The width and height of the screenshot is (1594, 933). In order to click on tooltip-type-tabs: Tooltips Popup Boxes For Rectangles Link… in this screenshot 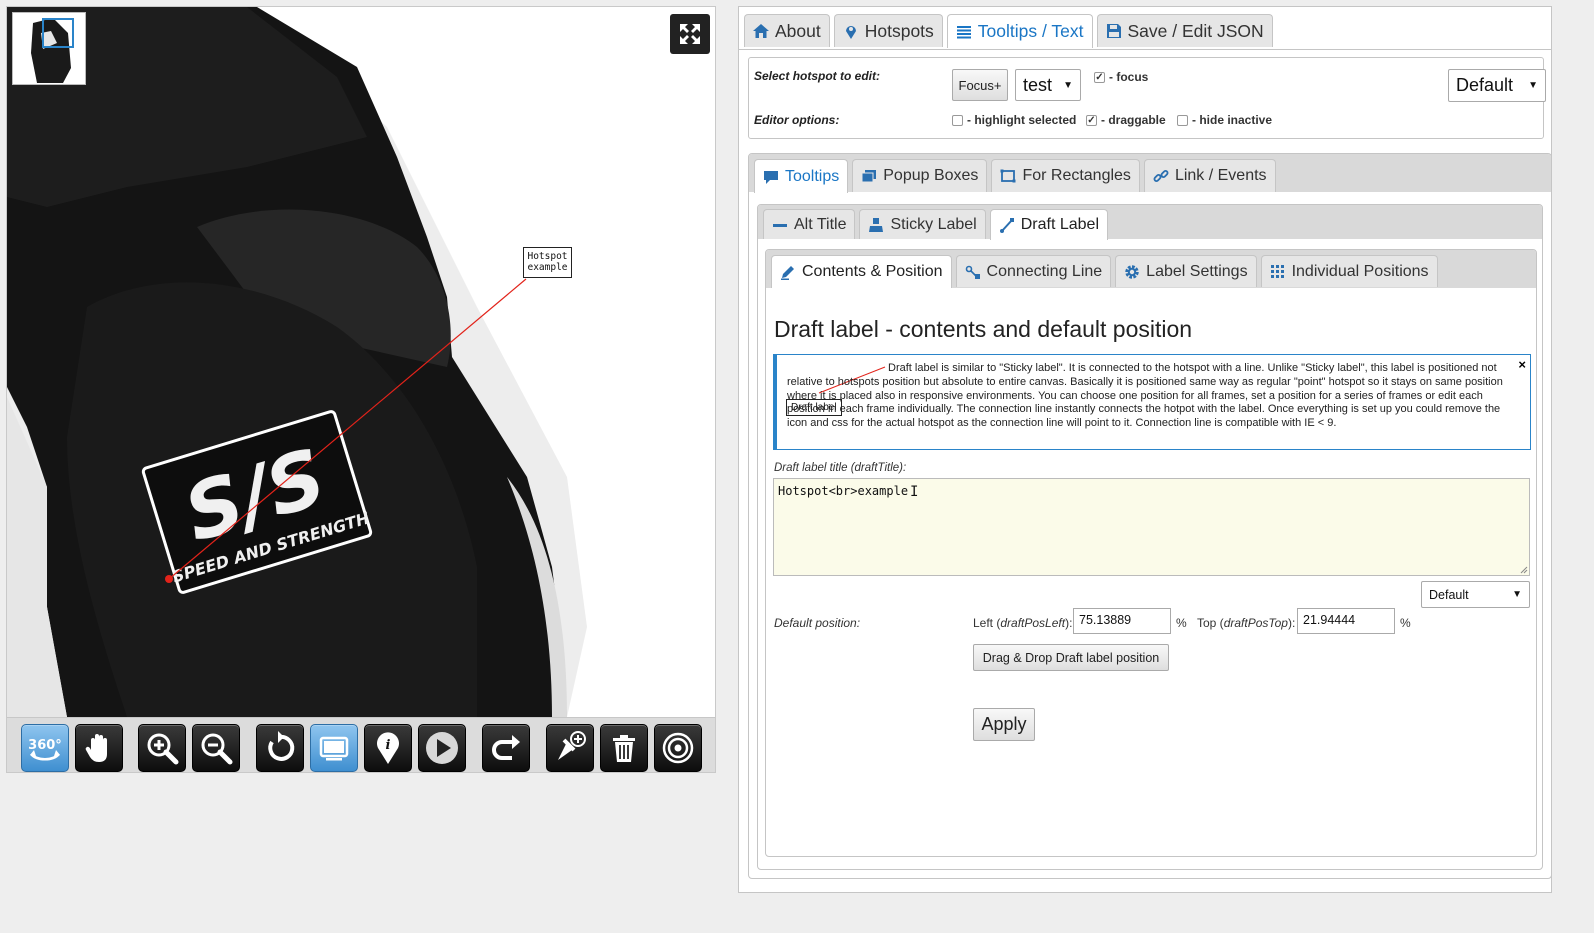, I will do `click(1015, 176)`.